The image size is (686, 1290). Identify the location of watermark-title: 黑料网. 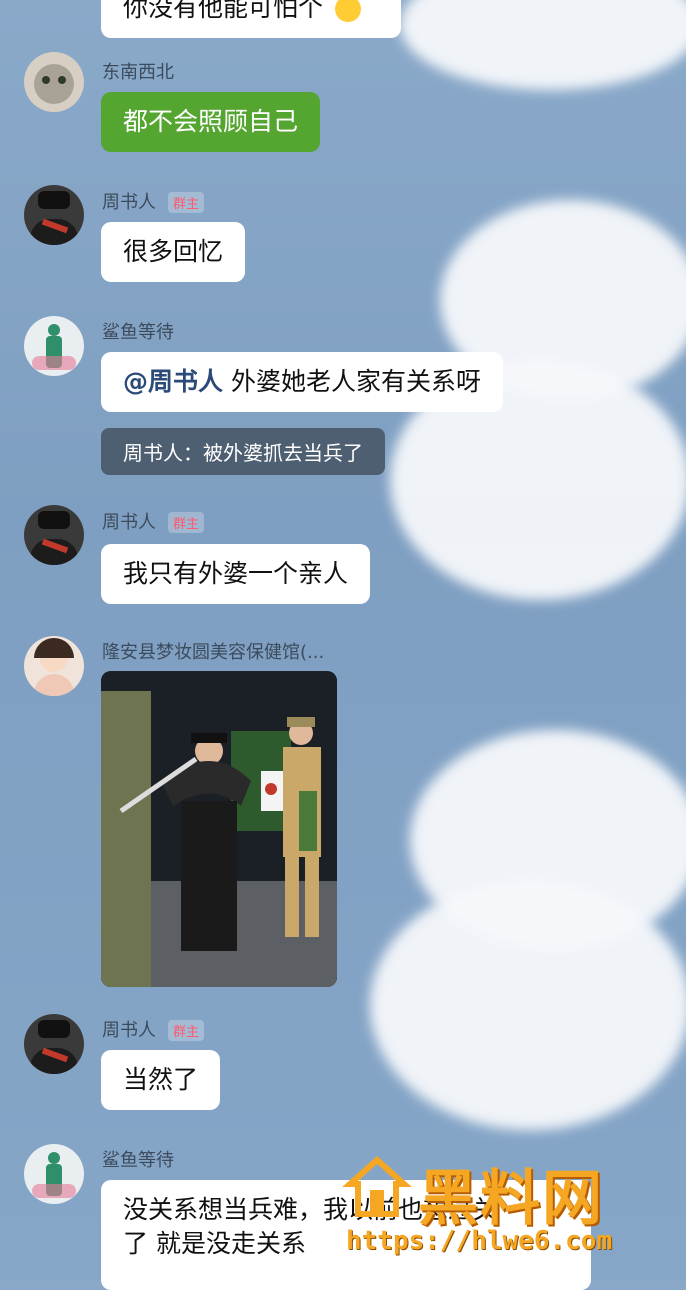
(511, 1199).